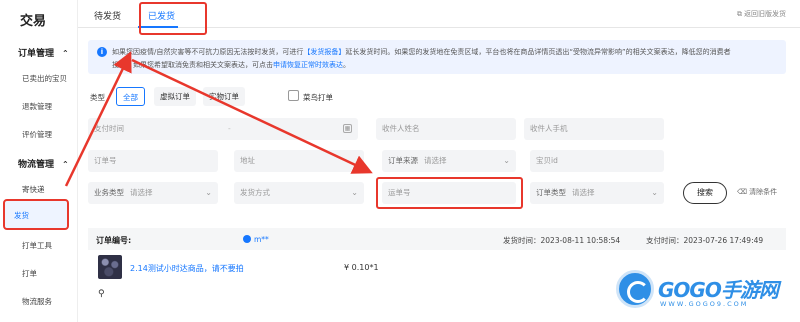  I want to click on type-virtual-button: 虚拟订单, so click(175, 96).